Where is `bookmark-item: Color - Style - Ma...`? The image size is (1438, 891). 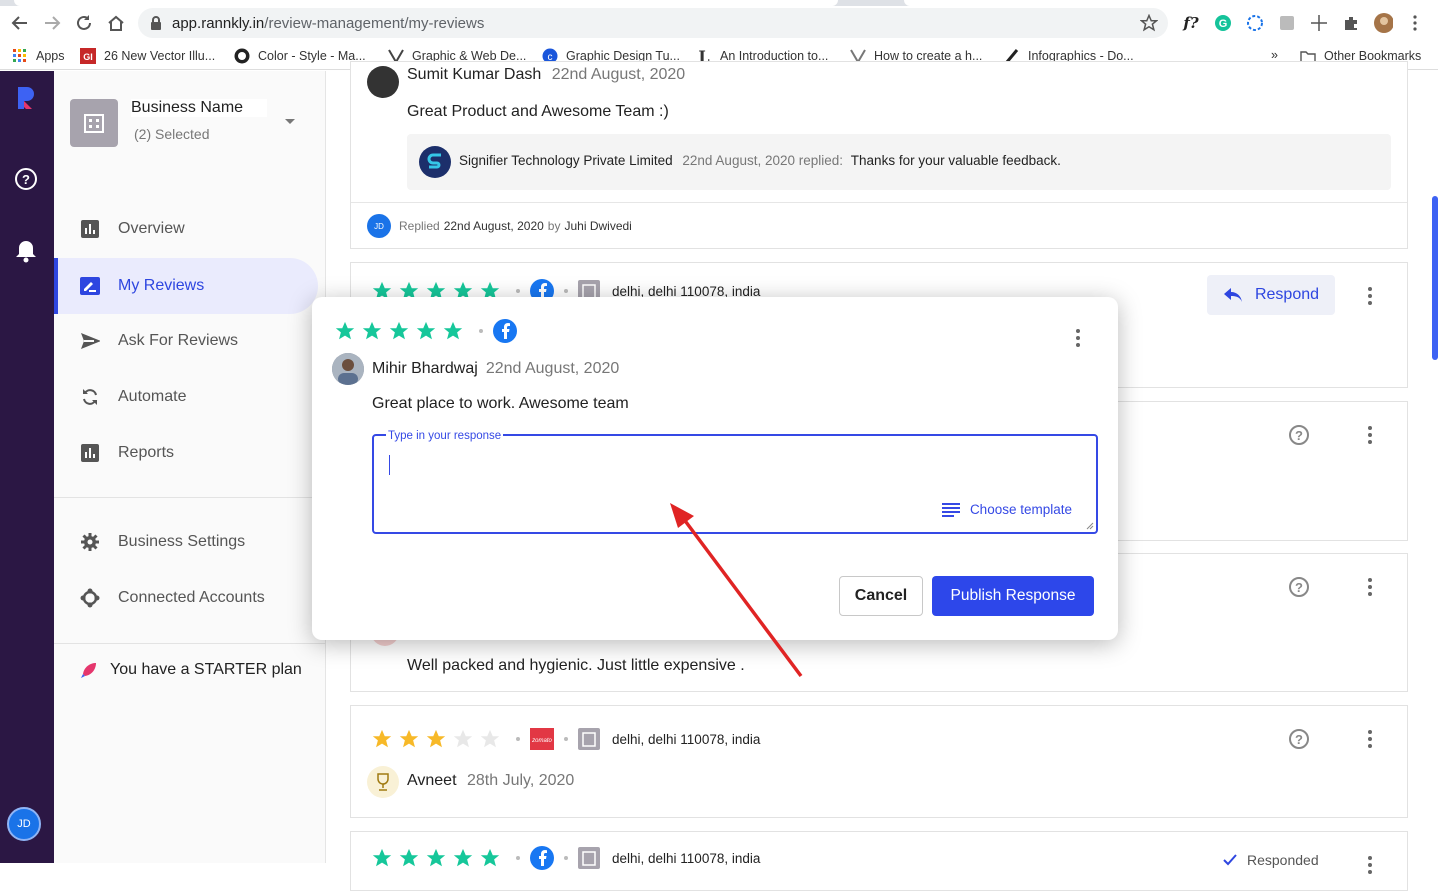 bookmark-item: Color - Style - Ma... is located at coordinates (300, 56).